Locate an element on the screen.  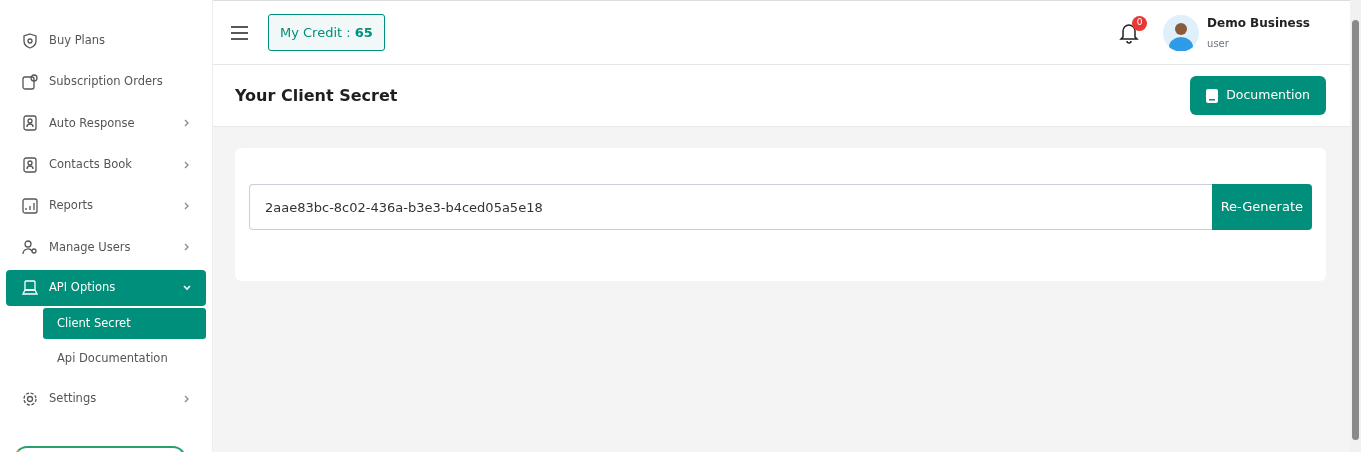
menu-icon is located at coordinates (239, 32).